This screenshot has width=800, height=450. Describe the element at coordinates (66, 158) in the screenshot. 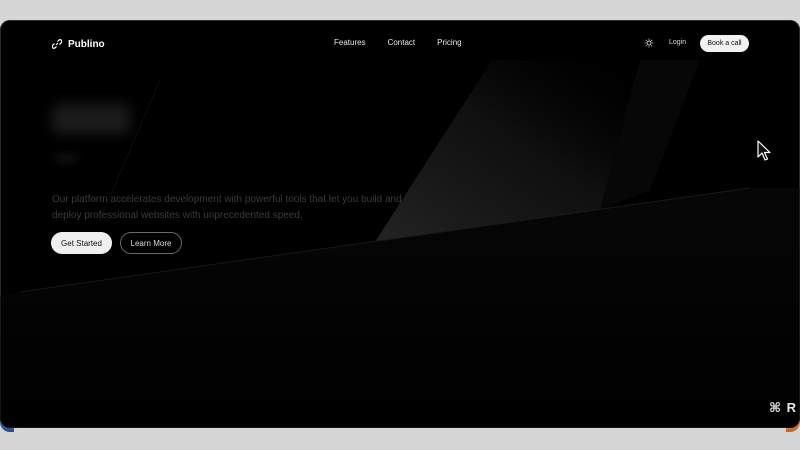

I see `hero-subtitle-blurred` at that location.